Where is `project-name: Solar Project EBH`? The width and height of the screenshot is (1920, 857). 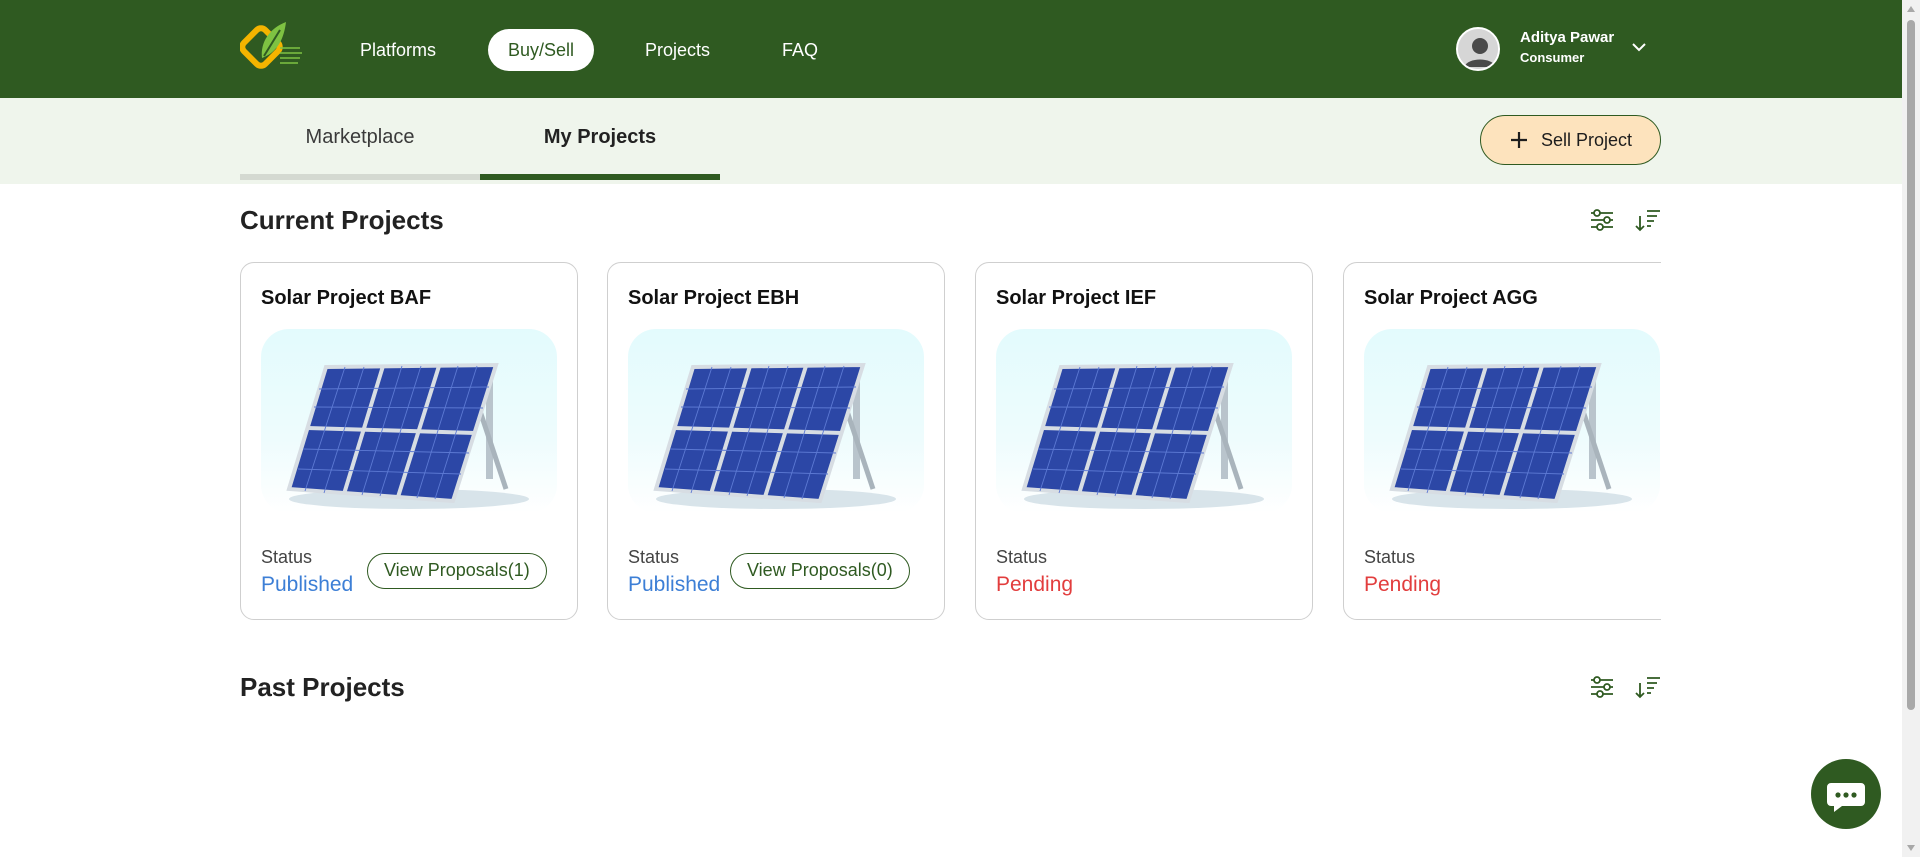 project-name: Solar Project EBH is located at coordinates (714, 298).